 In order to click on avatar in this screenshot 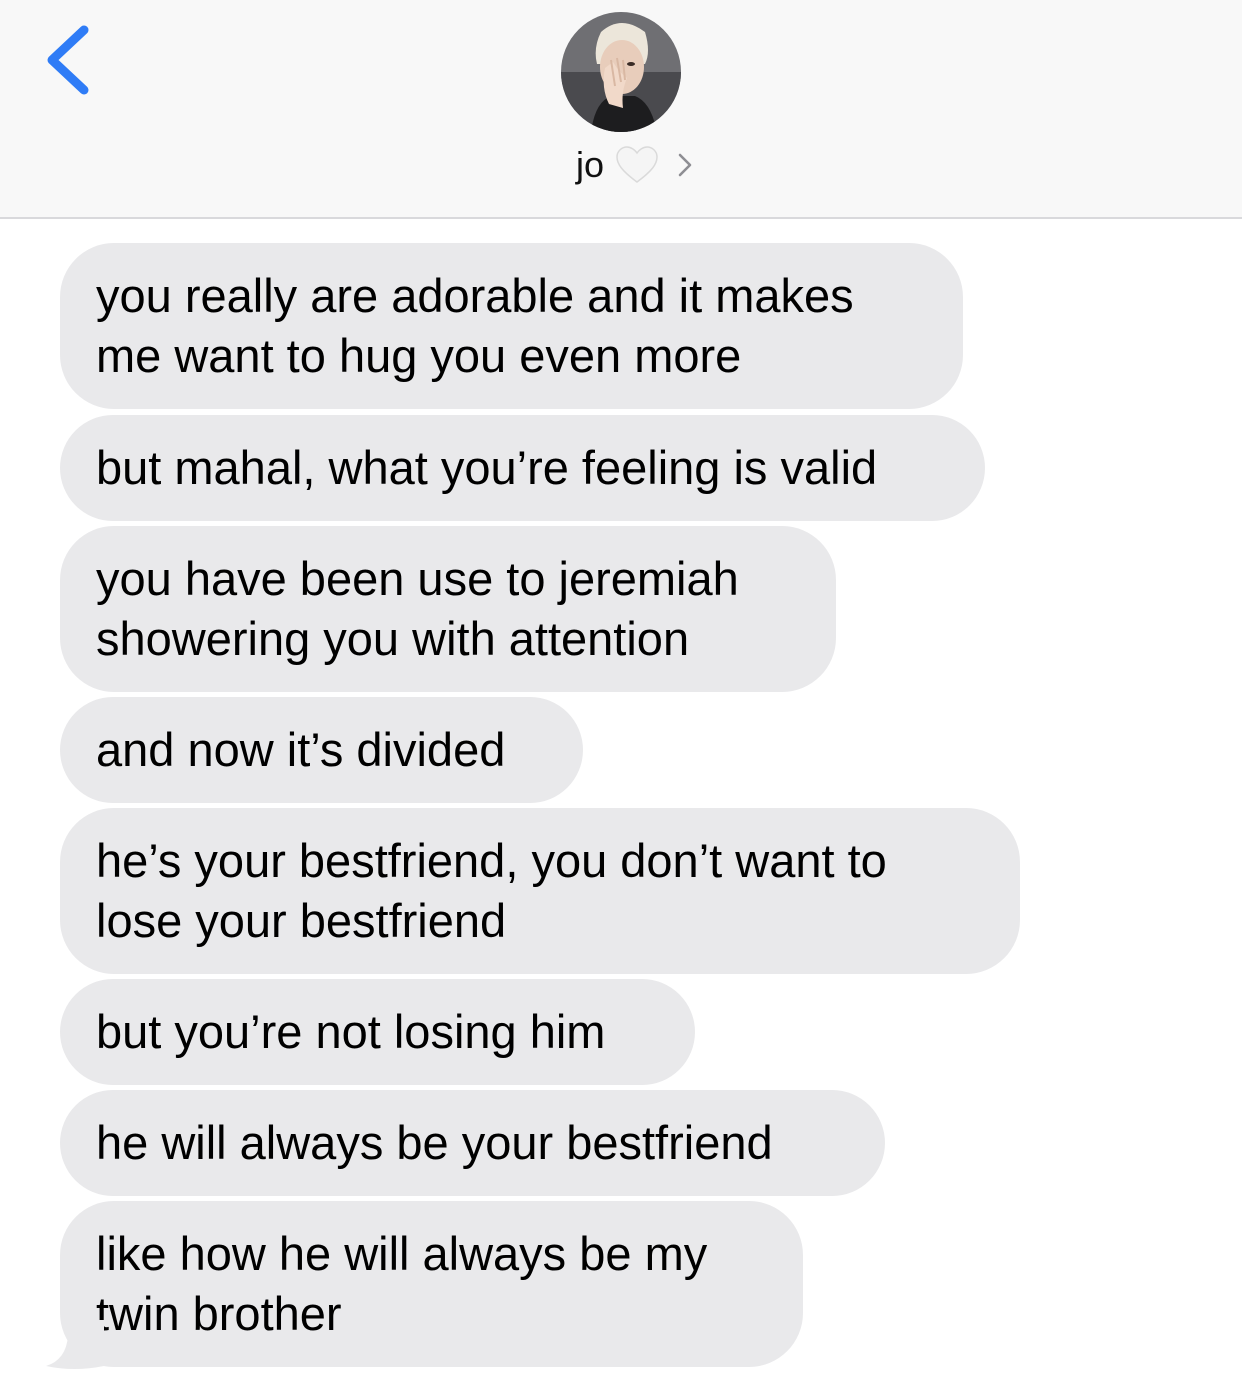, I will do `click(621, 72)`.